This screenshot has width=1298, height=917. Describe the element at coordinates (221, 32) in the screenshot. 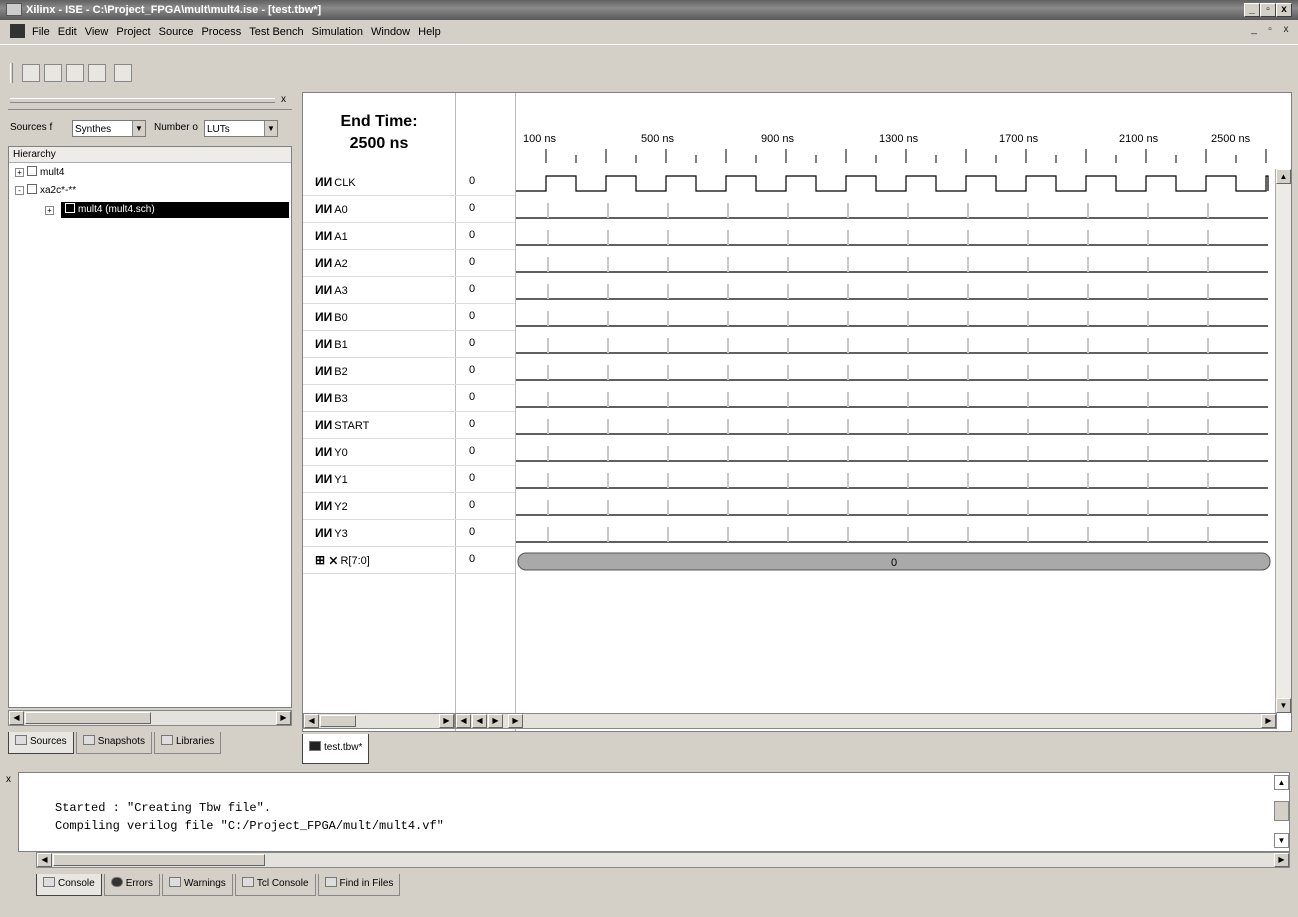

I see `menu-process: Process` at that location.